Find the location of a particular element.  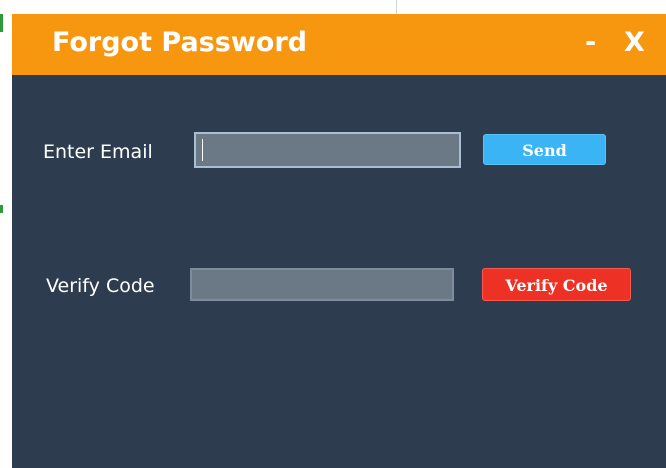

minimize-button: - is located at coordinates (590, 43).